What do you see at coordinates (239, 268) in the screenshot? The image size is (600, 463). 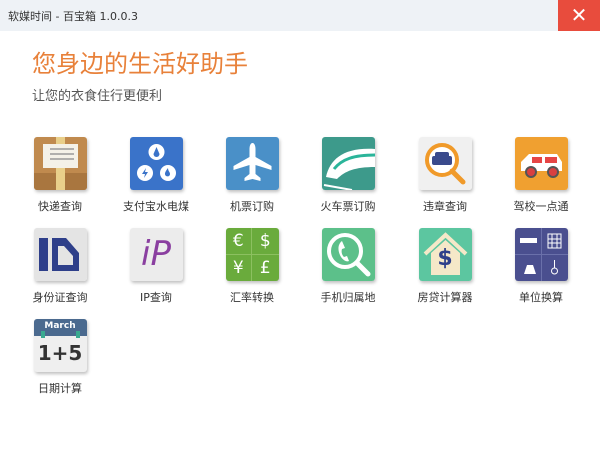 I see `yen-symbol: ¥` at bounding box center [239, 268].